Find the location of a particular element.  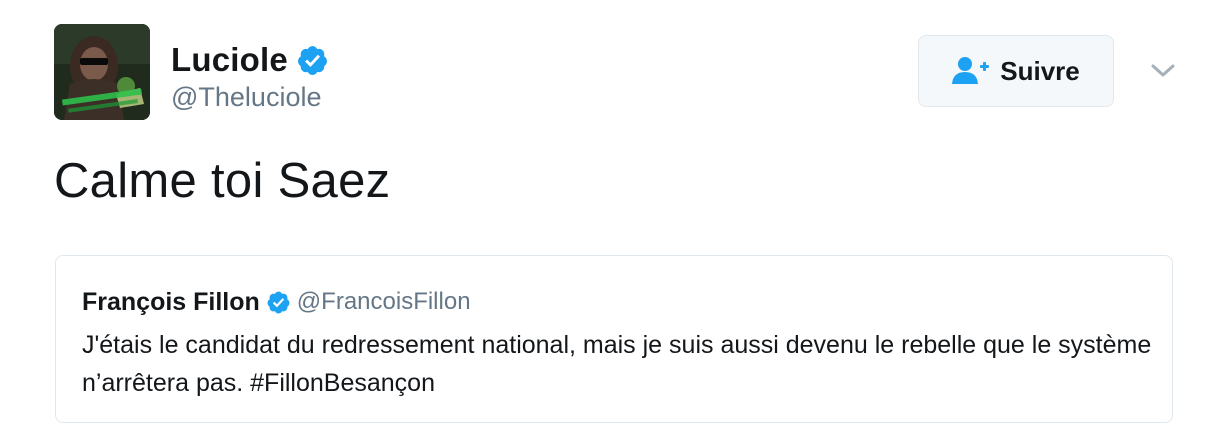

follow-button: Suivre is located at coordinates (1016, 71).